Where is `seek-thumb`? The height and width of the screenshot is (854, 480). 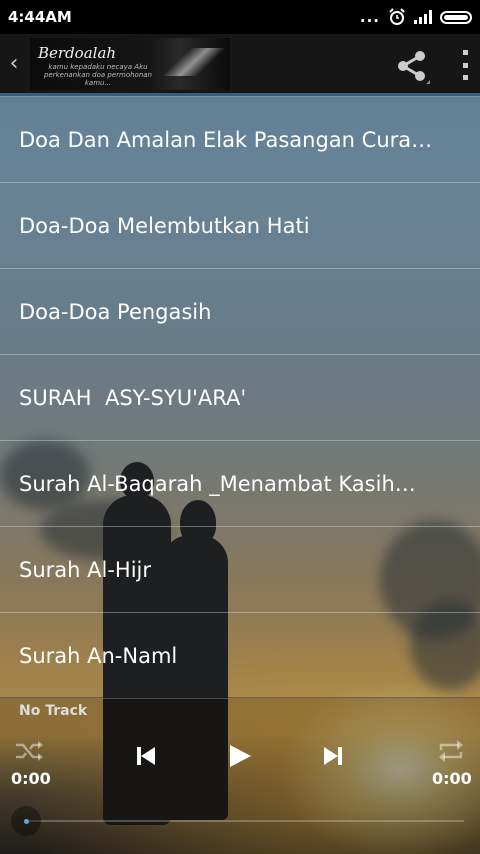
seek-thumb is located at coordinates (26, 821).